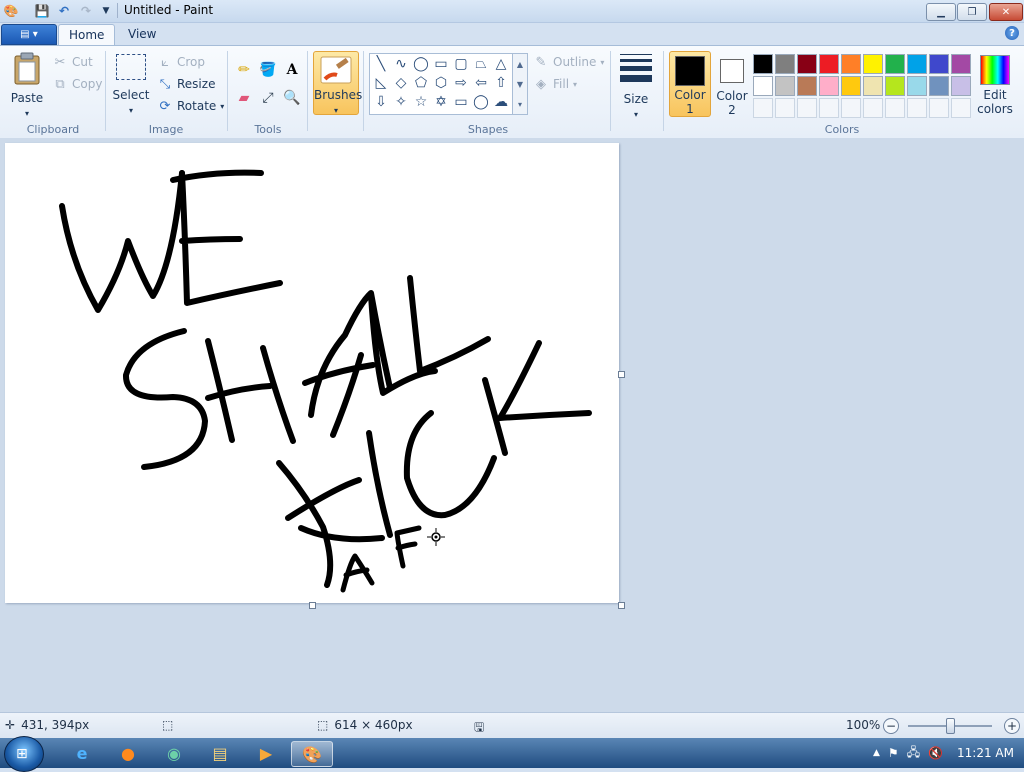  Describe the element at coordinates (441, 83) in the screenshot. I see `hexagon-shape-icon: ⬡` at that location.